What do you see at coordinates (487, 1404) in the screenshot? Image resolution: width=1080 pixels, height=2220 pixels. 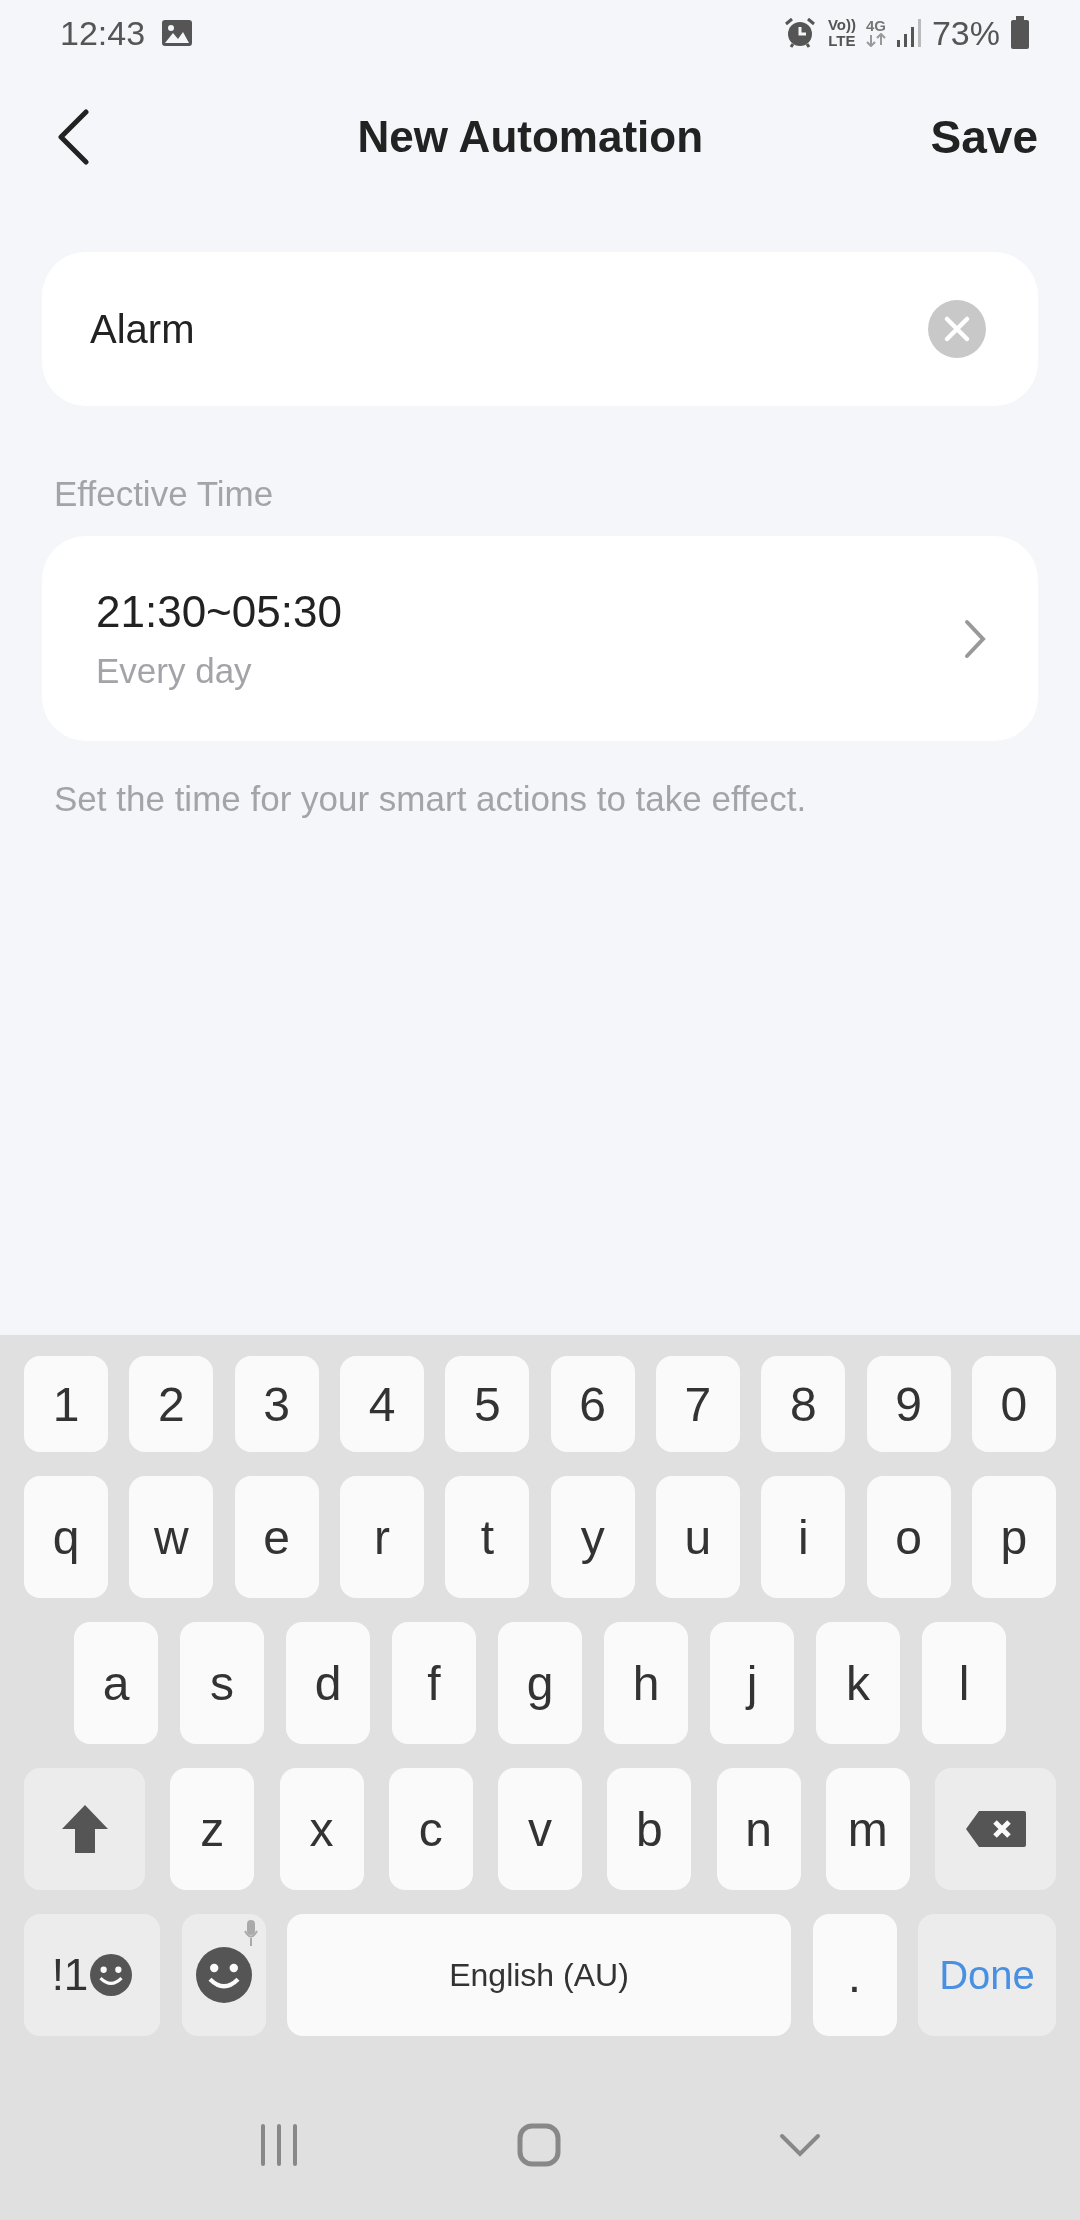 I see `keyboard-key: 5` at bounding box center [487, 1404].